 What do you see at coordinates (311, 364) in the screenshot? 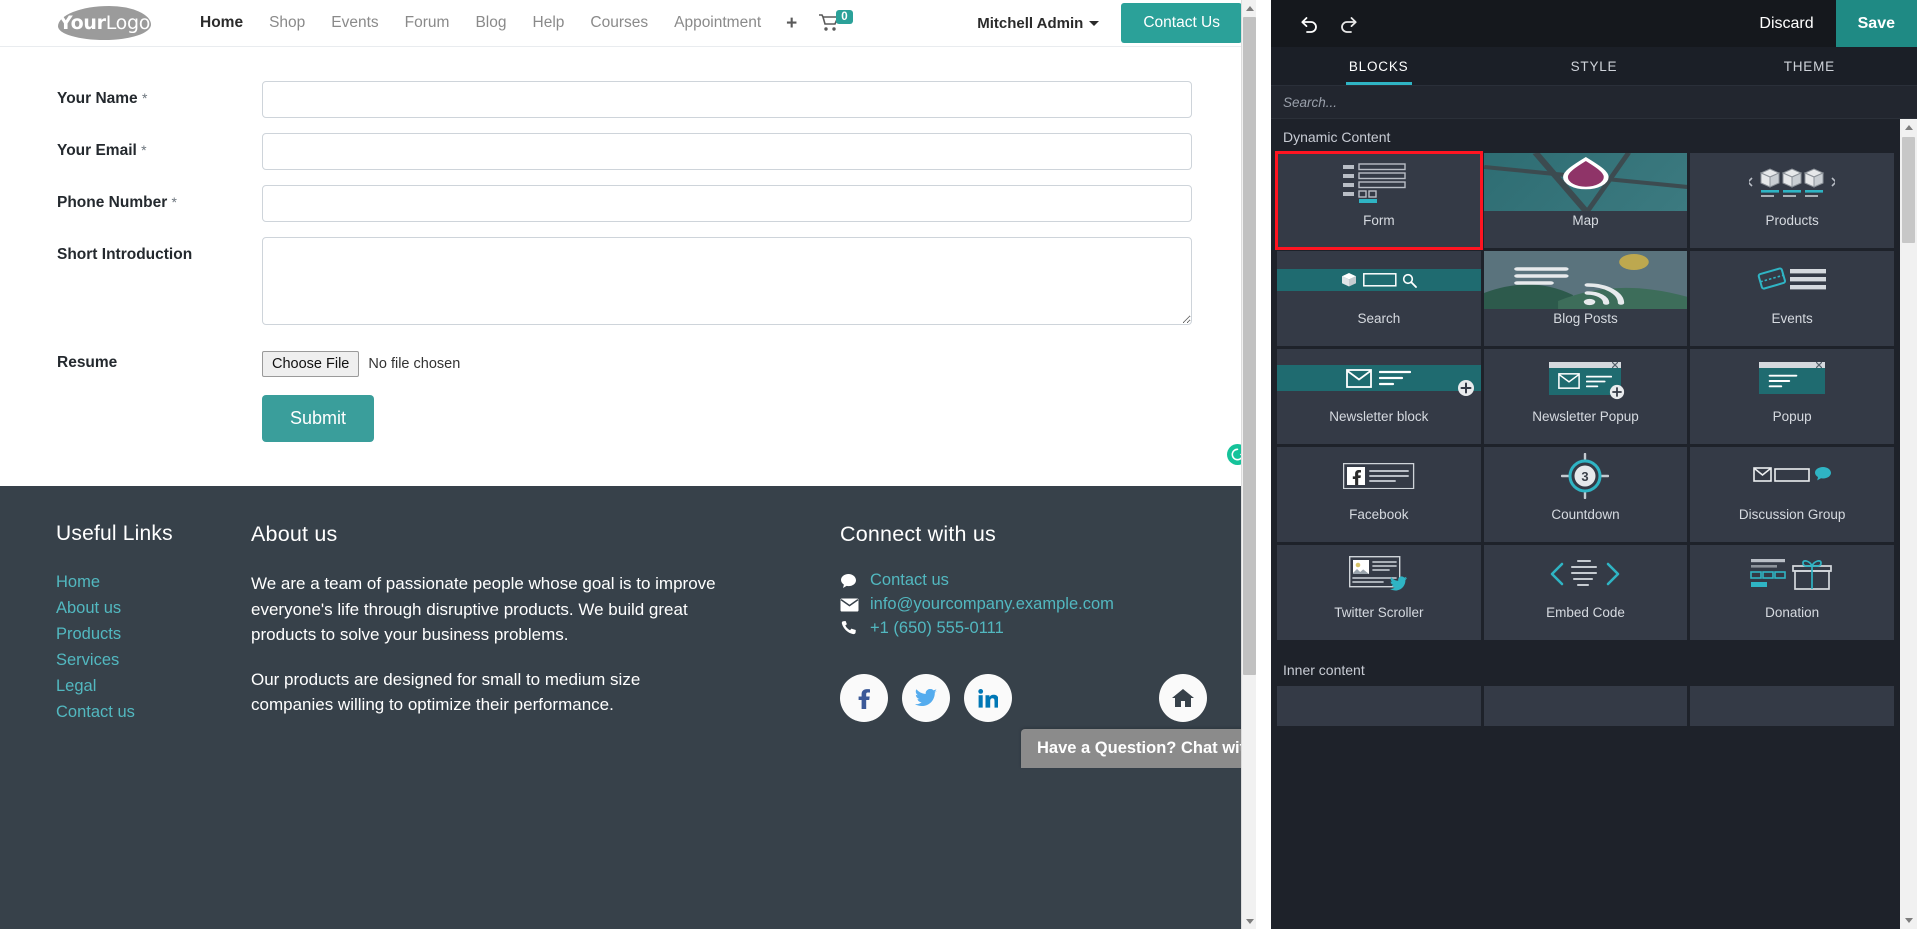
I see `choose-file-button: Choose File` at bounding box center [311, 364].